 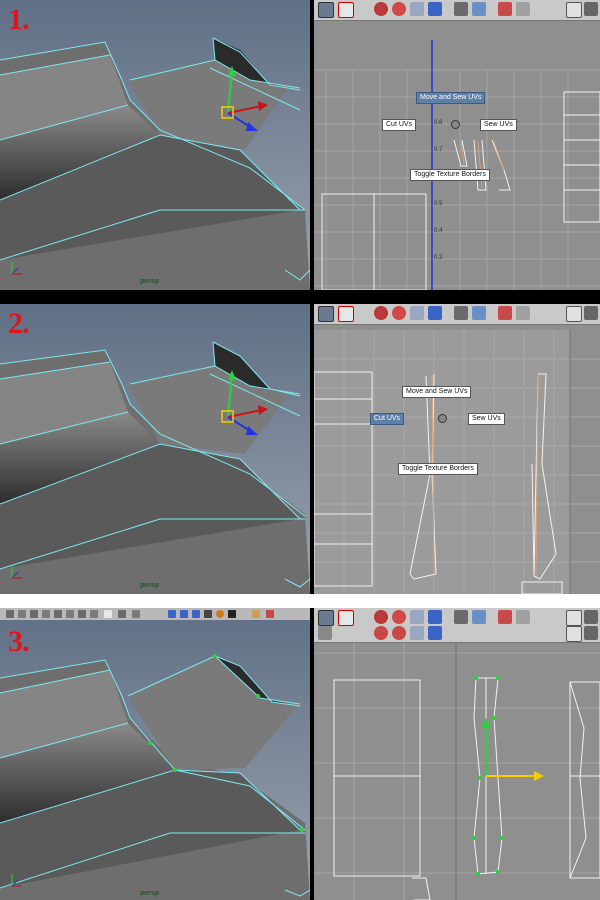 What do you see at coordinates (18, 19) in the screenshot?
I see `step-number: 1.` at bounding box center [18, 19].